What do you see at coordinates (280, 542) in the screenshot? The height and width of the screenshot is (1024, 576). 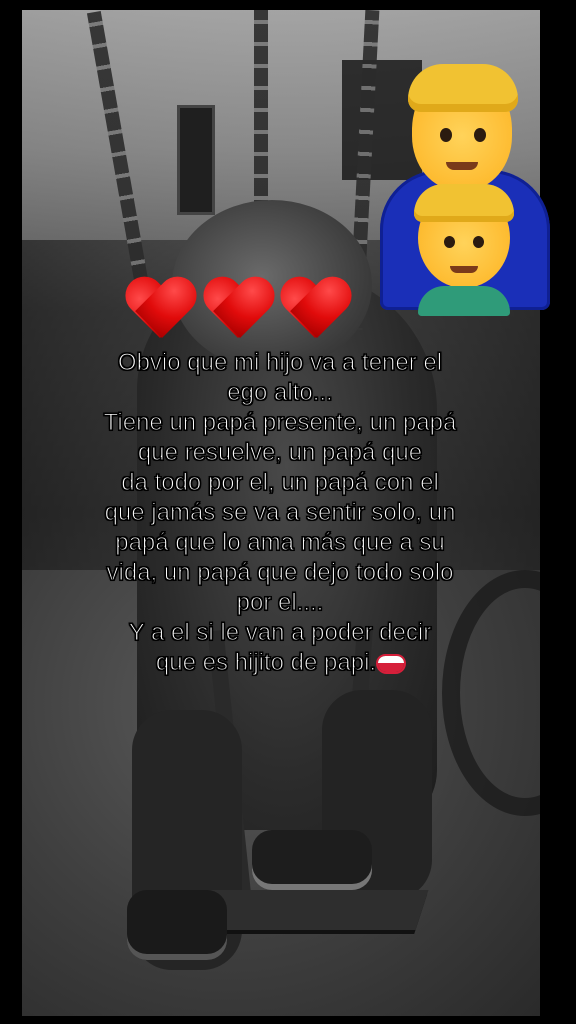 I see `caption-line: papá que lo ama más que a su` at bounding box center [280, 542].